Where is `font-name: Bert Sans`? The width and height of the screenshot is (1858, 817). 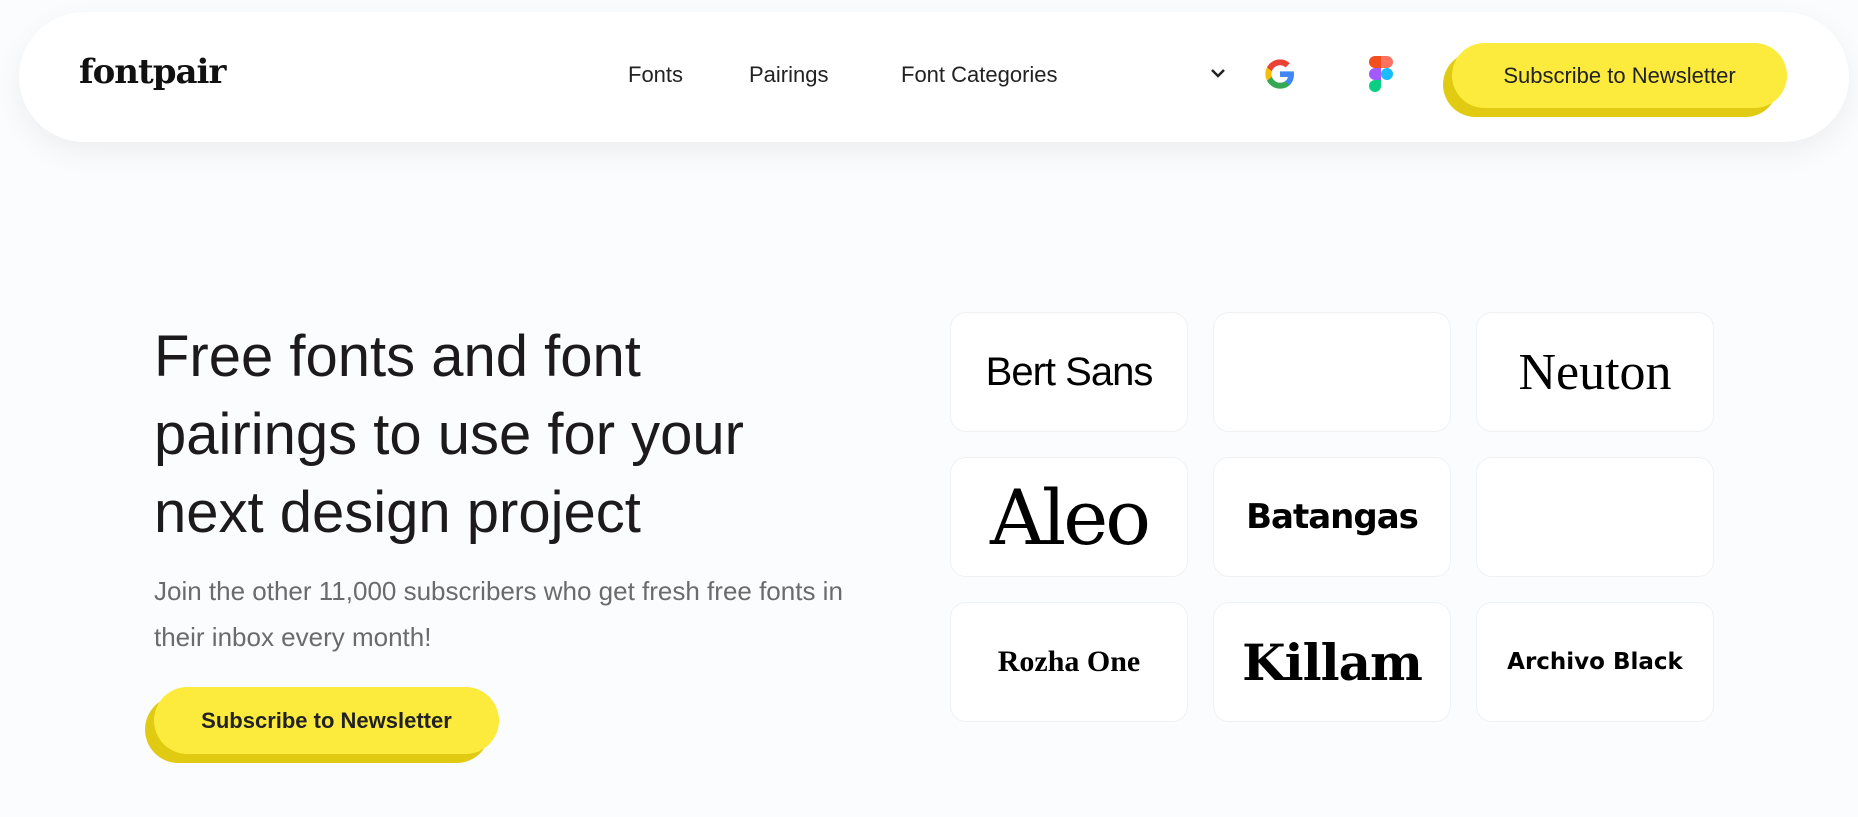
font-name: Bert Sans is located at coordinates (1069, 371).